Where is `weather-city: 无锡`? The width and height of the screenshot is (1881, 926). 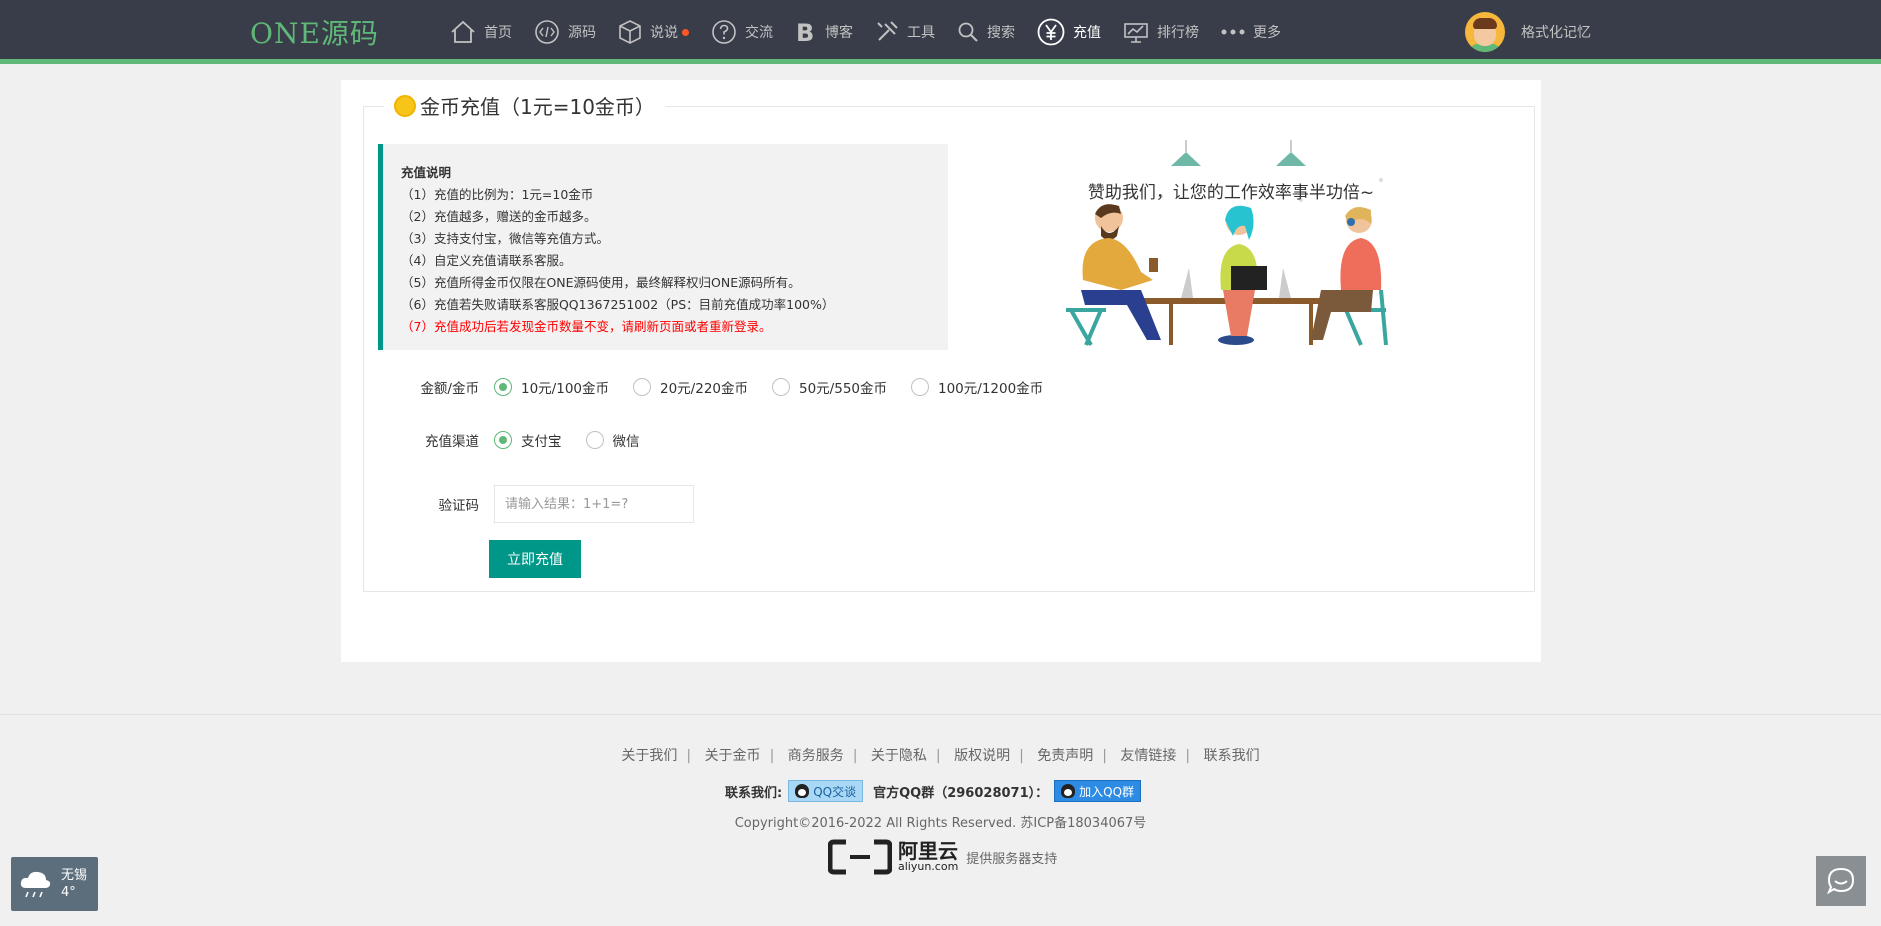
weather-city: 无锡 is located at coordinates (74, 875).